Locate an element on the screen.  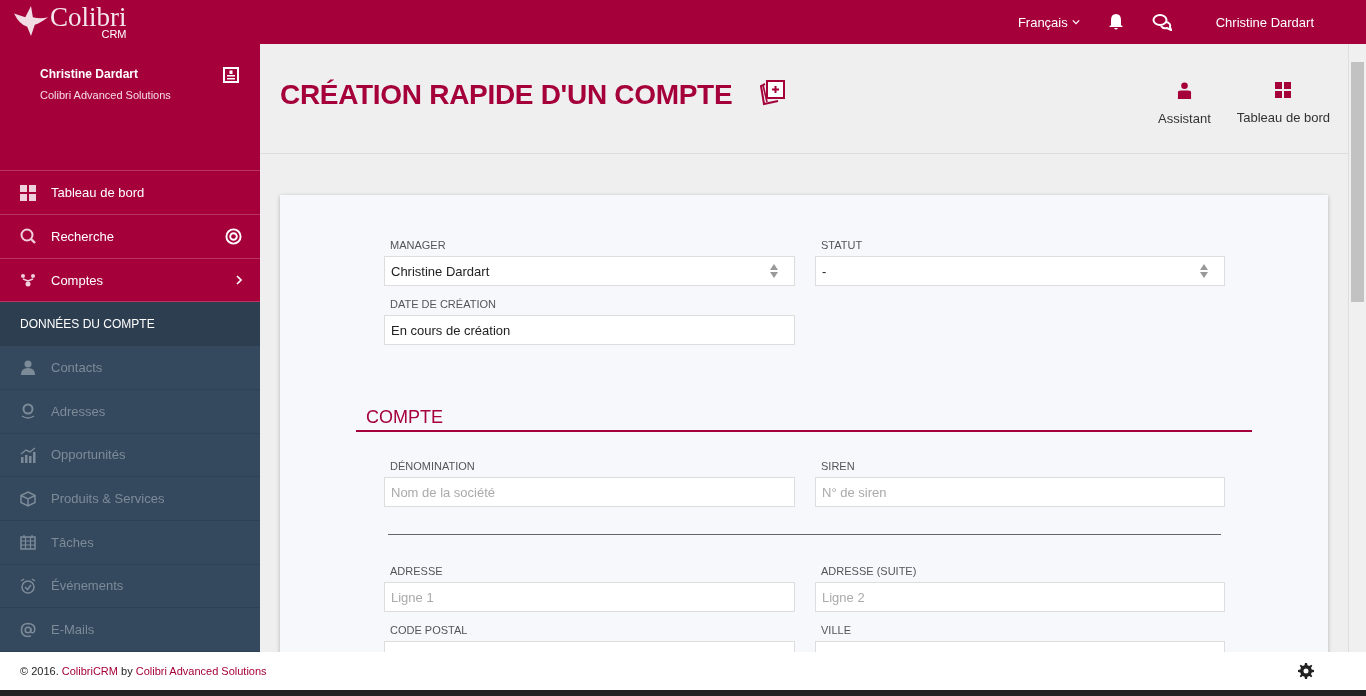
field-label: CODE POSTAL is located at coordinates (429, 630).